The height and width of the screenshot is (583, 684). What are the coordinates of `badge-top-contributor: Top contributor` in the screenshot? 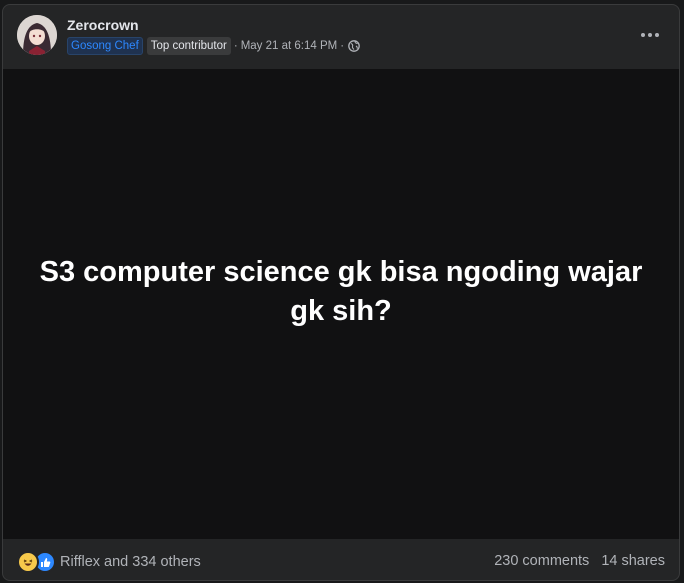 It's located at (188, 46).